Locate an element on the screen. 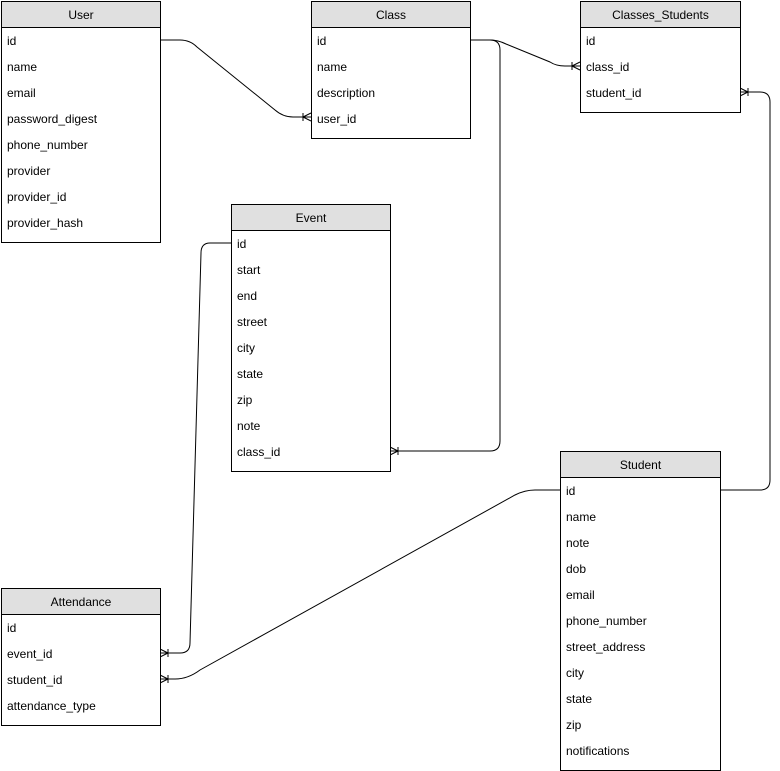 Image resolution: width=780 pixels, height=771 pixels. field-description: description is located at coordinates (391, 93).